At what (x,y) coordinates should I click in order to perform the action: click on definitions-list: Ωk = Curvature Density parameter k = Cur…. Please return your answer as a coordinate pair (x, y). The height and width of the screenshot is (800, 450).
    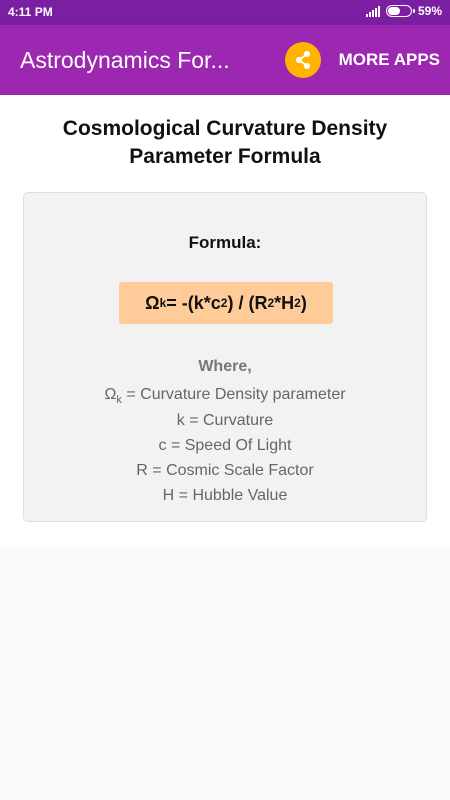
    Looking at the image, I should click on (225, 445).